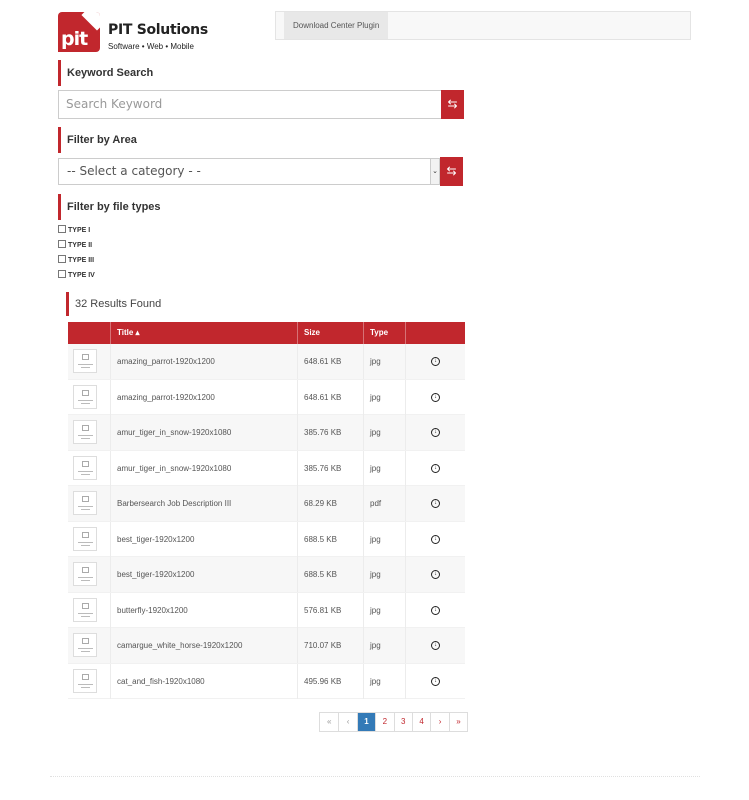 The width and height of the screenshot is (749, 800). I want to click on filter-by-area-heading: Filter by Area, so click(97, 140).